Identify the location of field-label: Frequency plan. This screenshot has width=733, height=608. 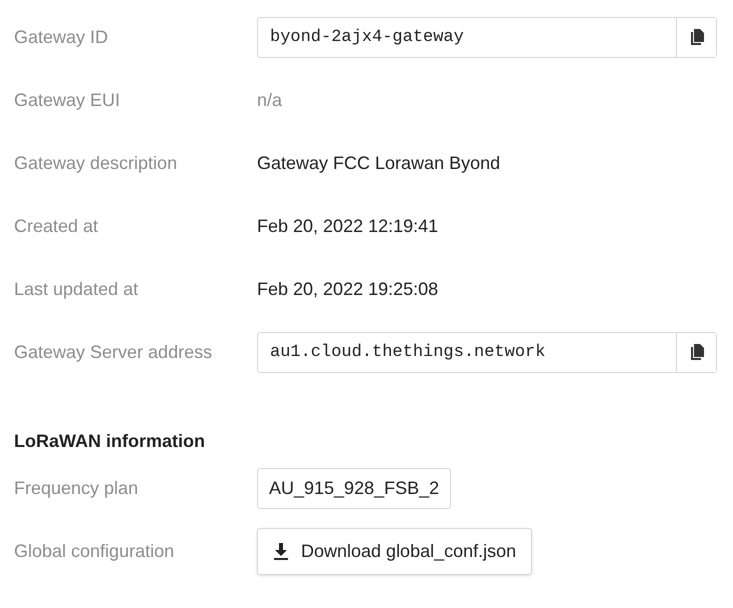
(77, 488).